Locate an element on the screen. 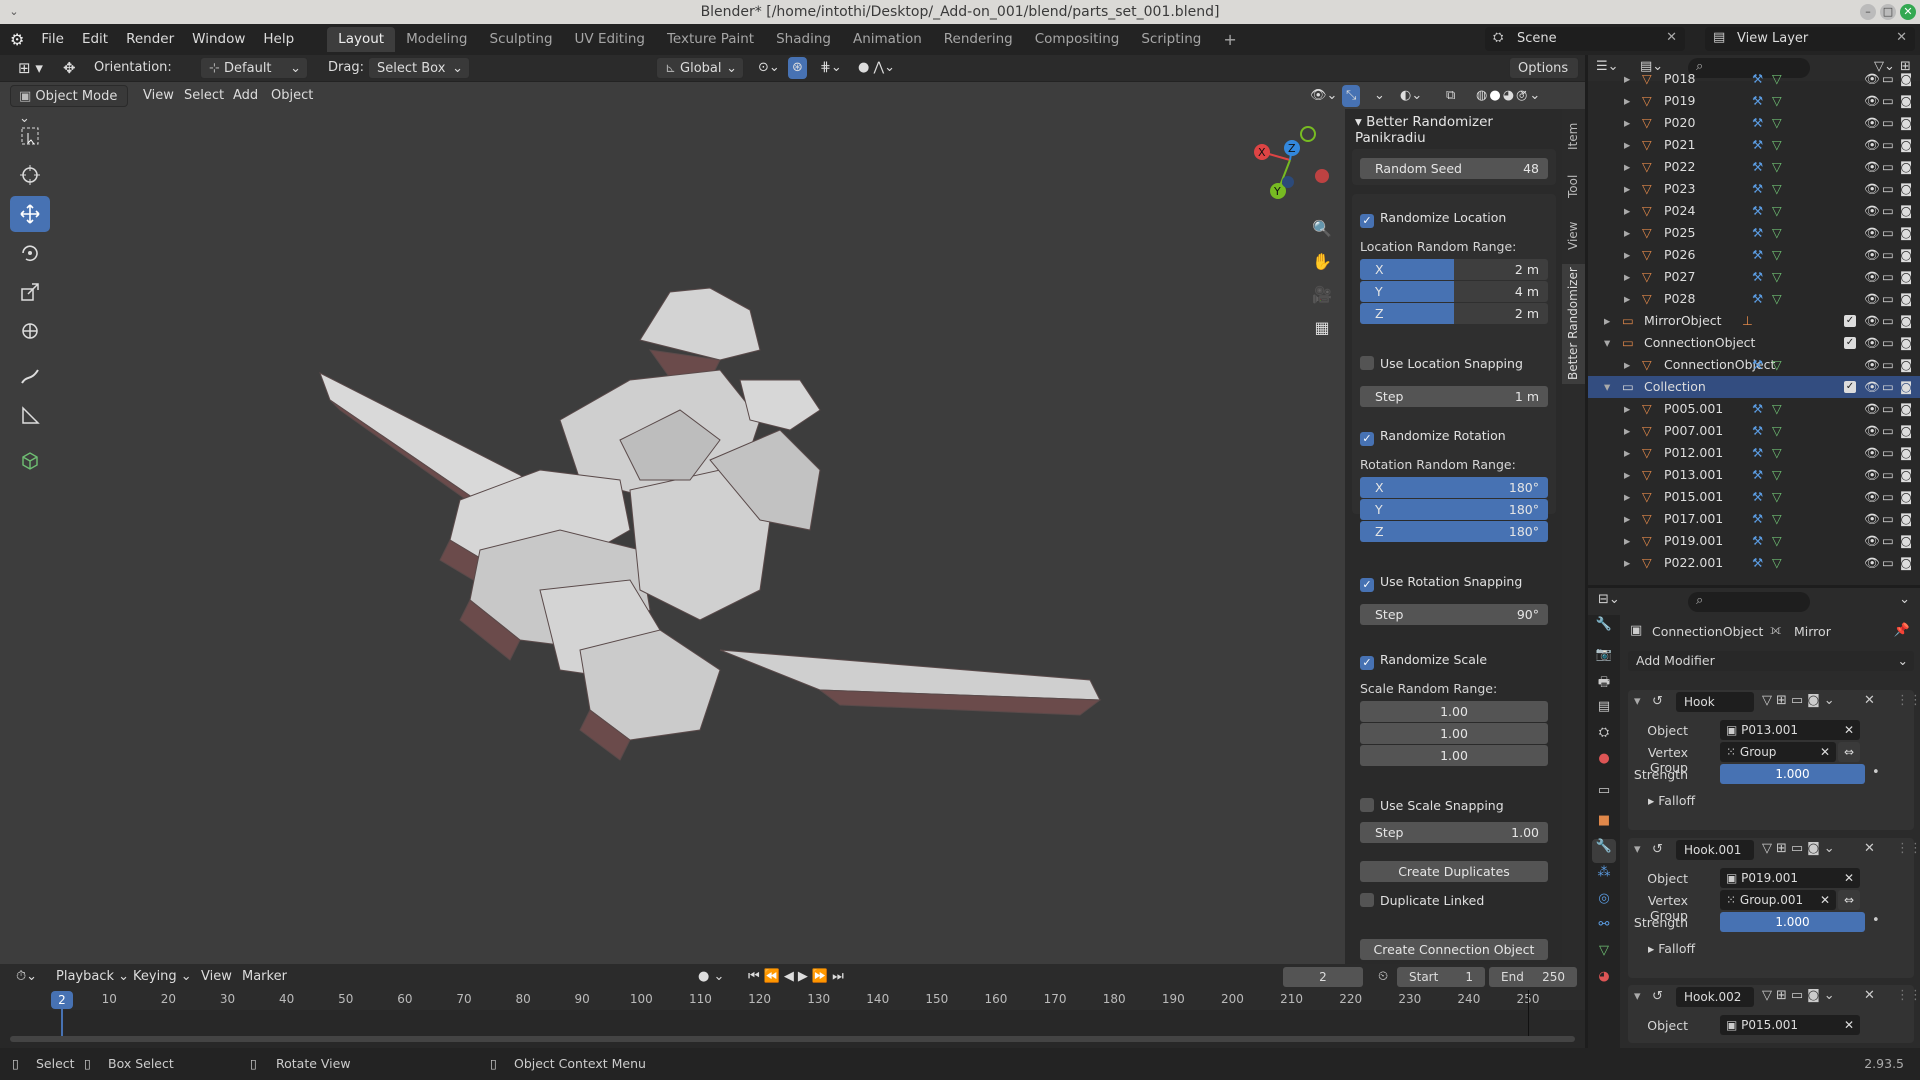  duplicate-linked-checkbox: Duplicate Linked is located at coordinates (1422, 900).